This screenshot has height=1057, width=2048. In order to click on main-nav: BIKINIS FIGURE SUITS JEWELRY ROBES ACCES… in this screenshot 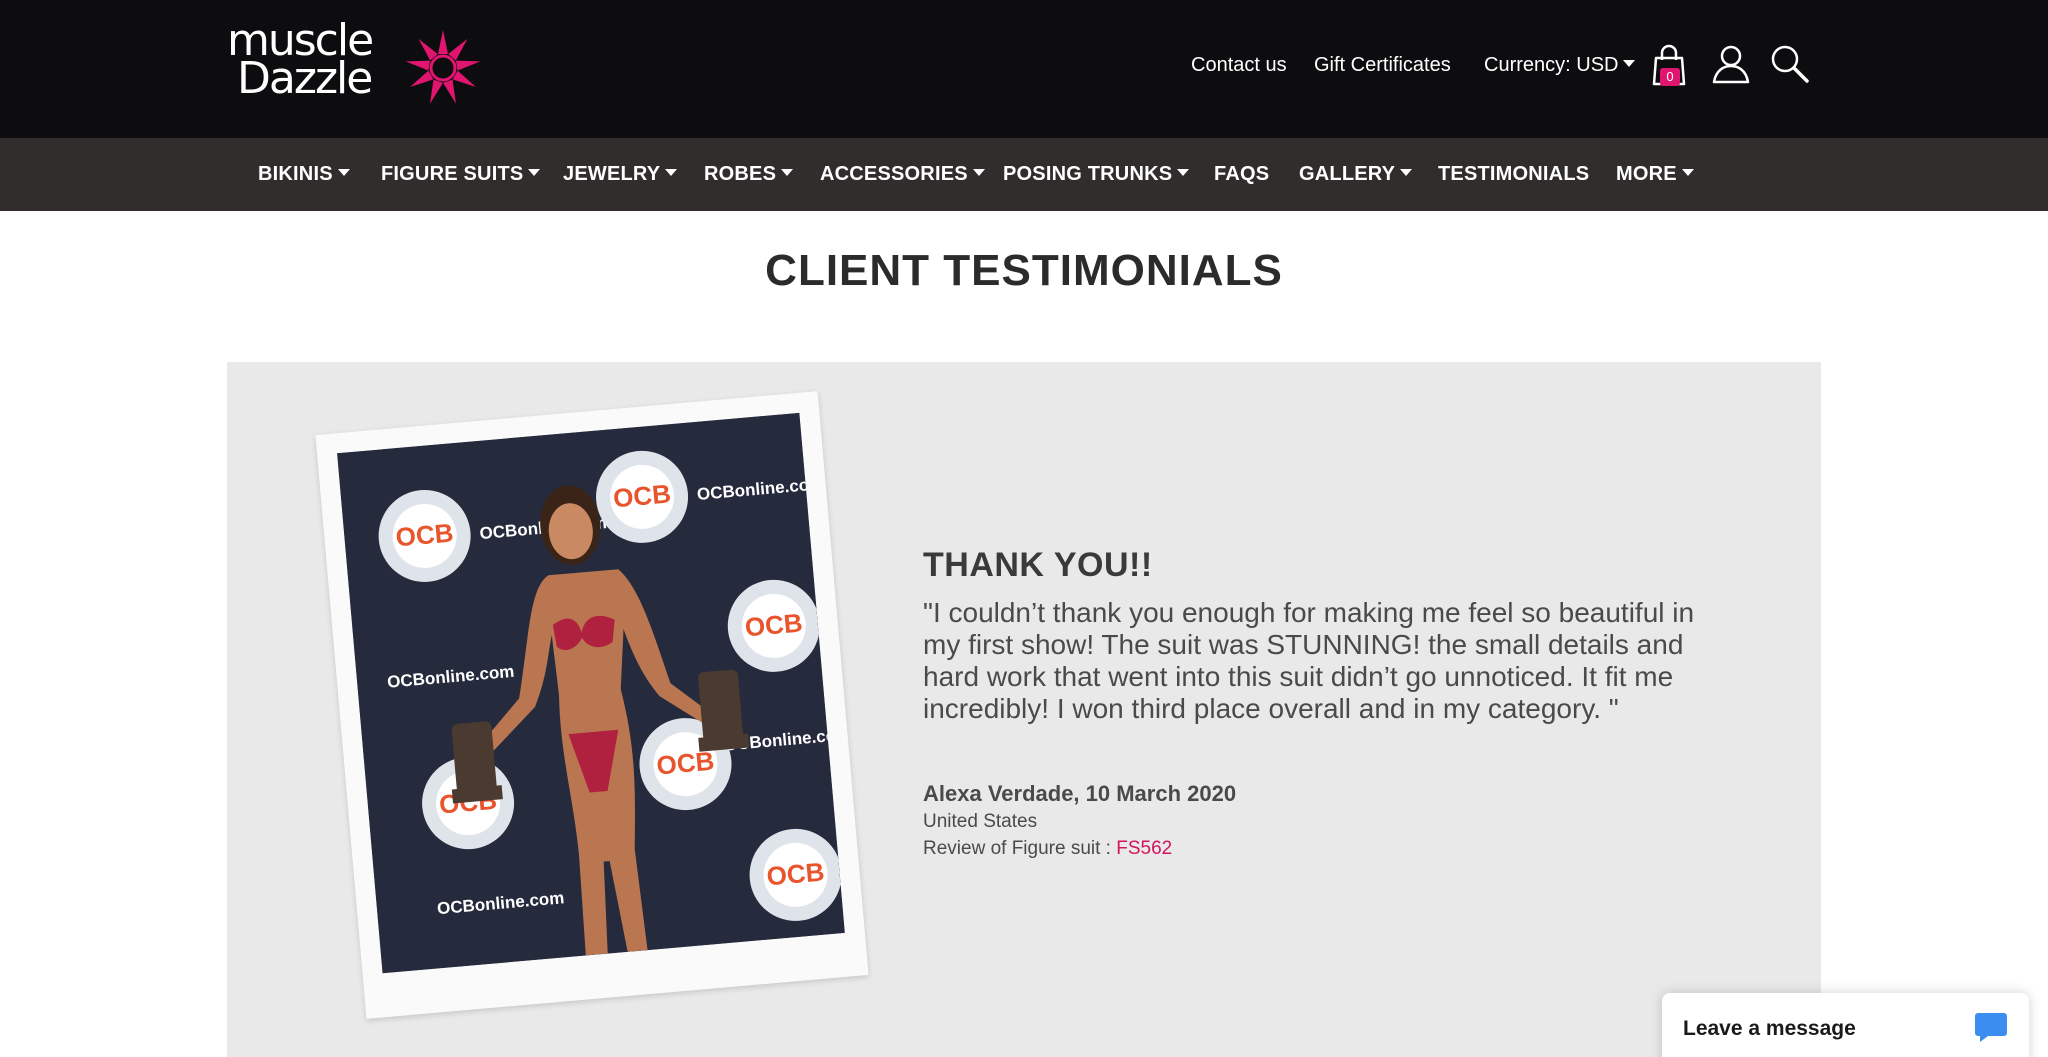, I will do `click(1024, 174)`.